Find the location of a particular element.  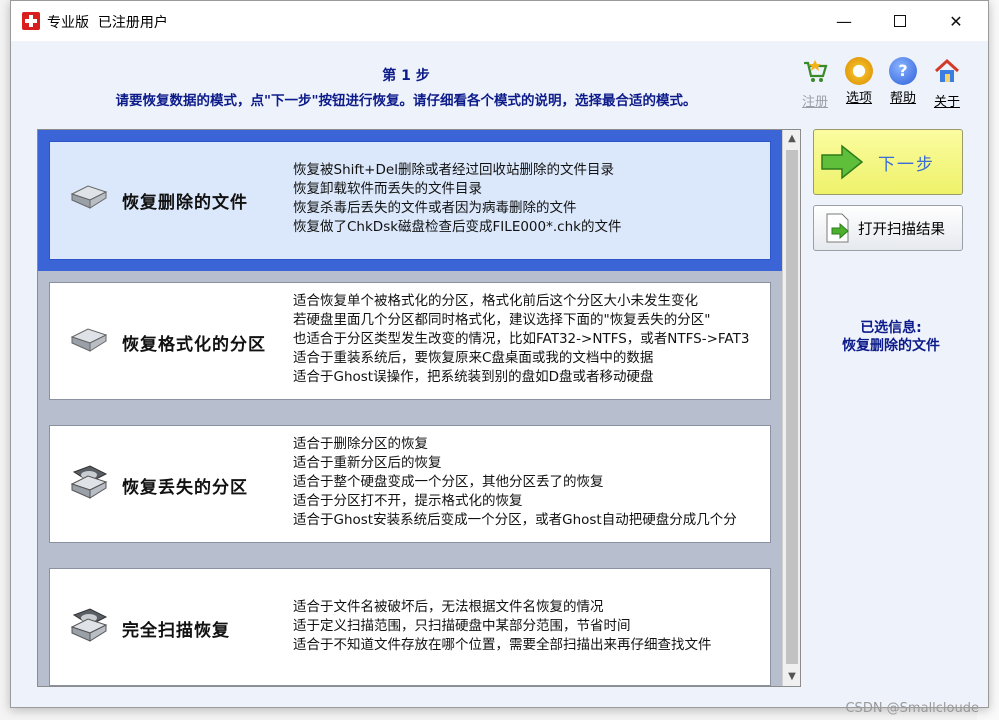

window-title: 专业版 已注册用户 is located at coordinates (107, 23).